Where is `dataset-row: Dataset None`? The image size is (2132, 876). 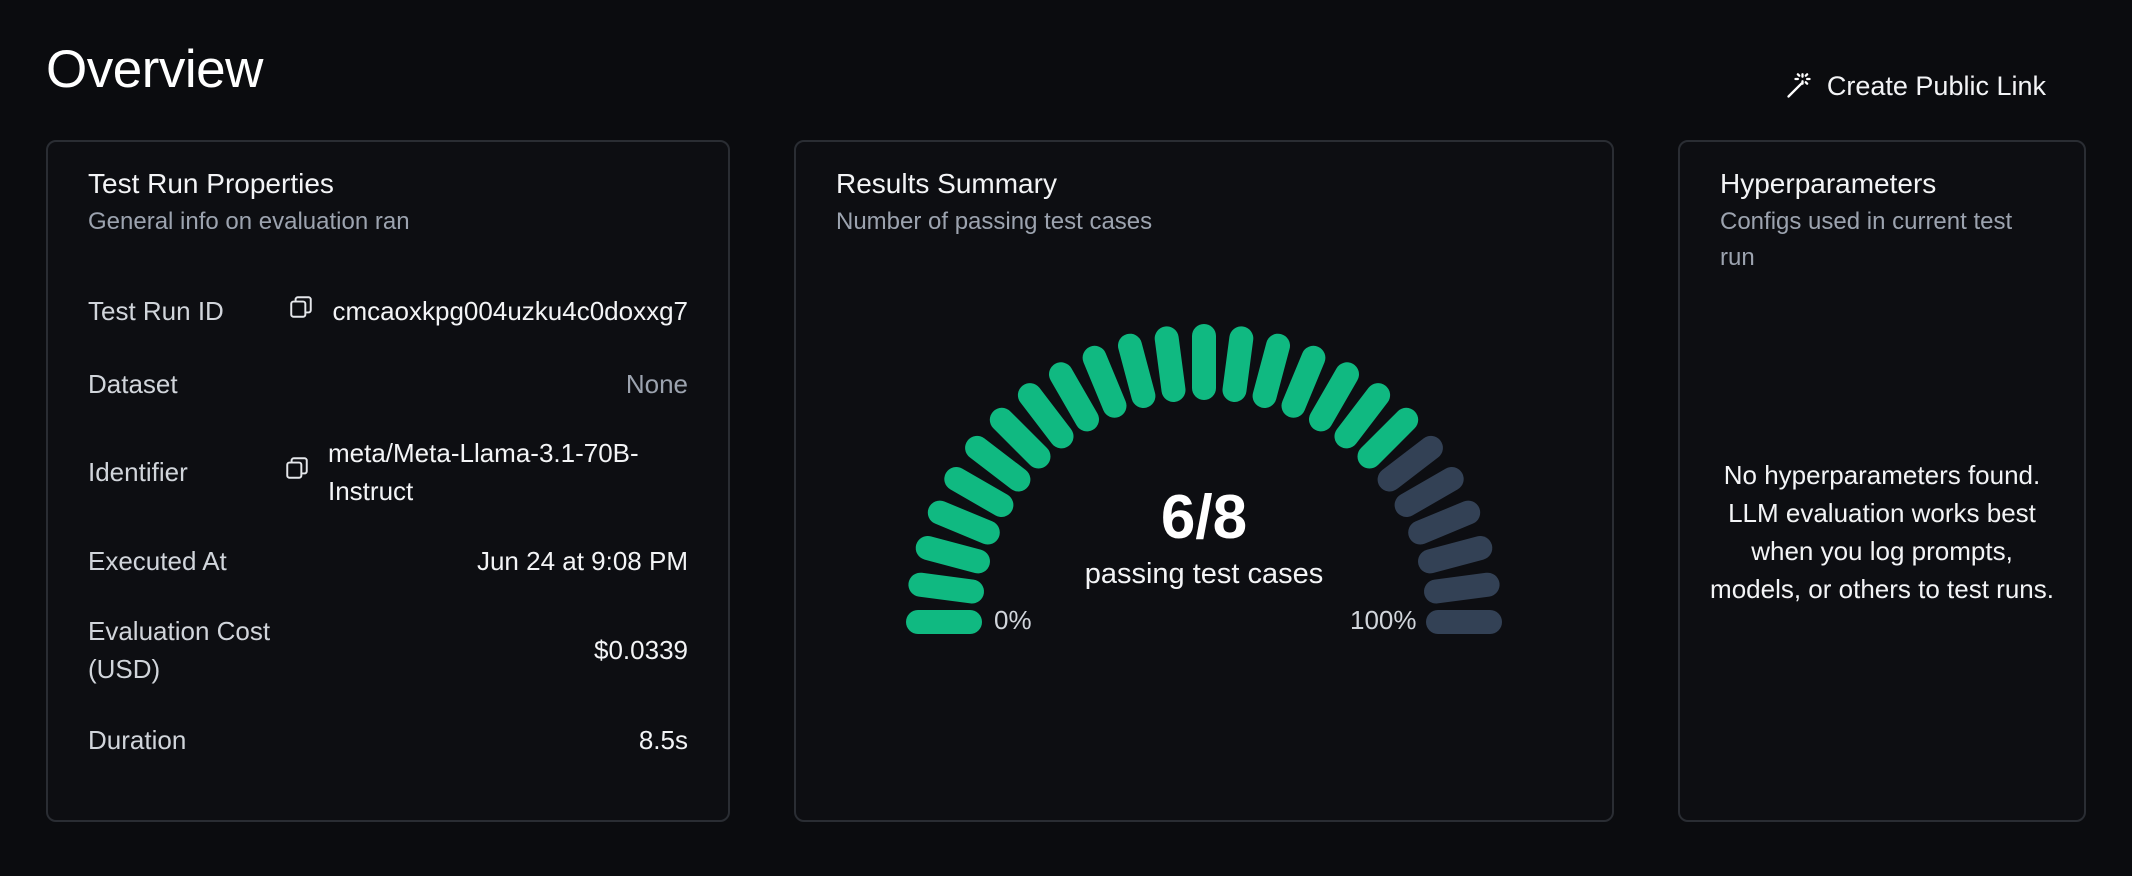 dataset-row: Dataset None is located at coordinates (388, 384).